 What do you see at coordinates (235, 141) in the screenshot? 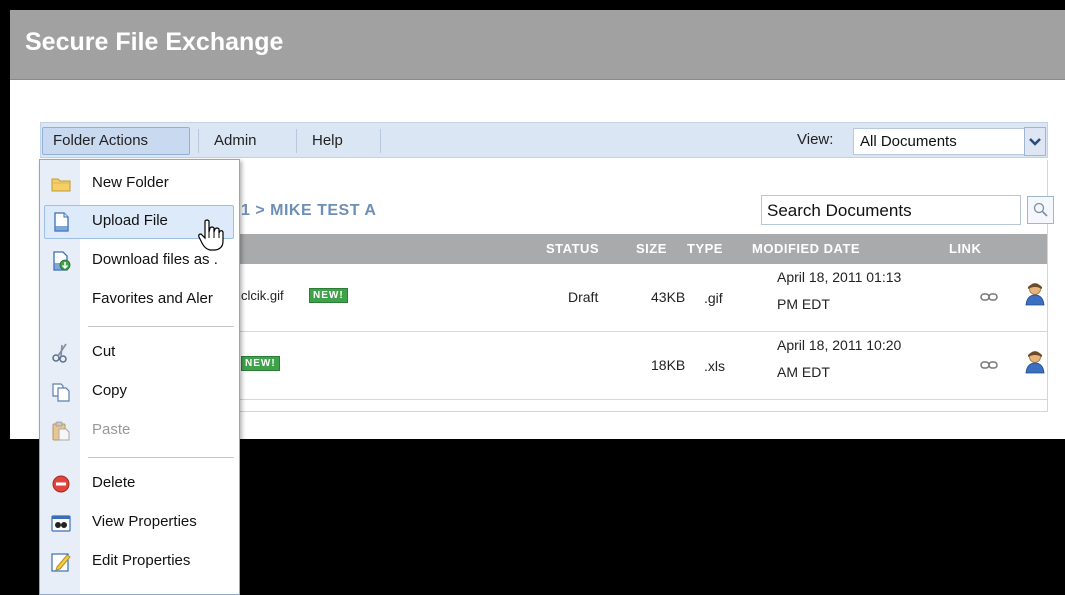
I see `menu-admin: Admin` at bounding box center [235, 141].